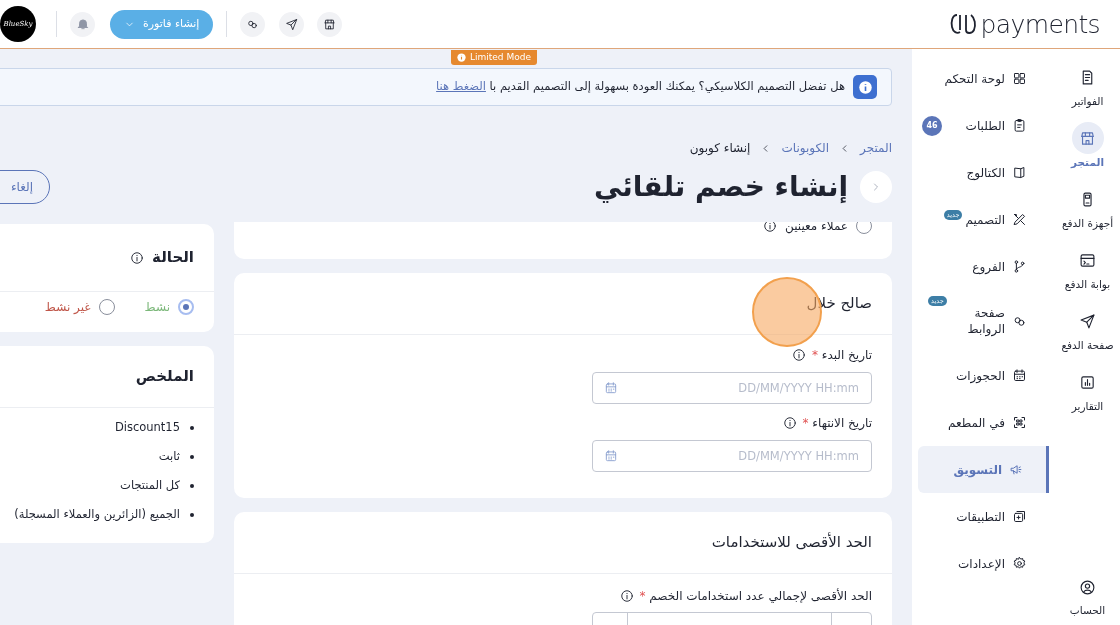 The height and width of the screenshot is (625, 1120). I want to click on bell-icon, so click(82, 24).